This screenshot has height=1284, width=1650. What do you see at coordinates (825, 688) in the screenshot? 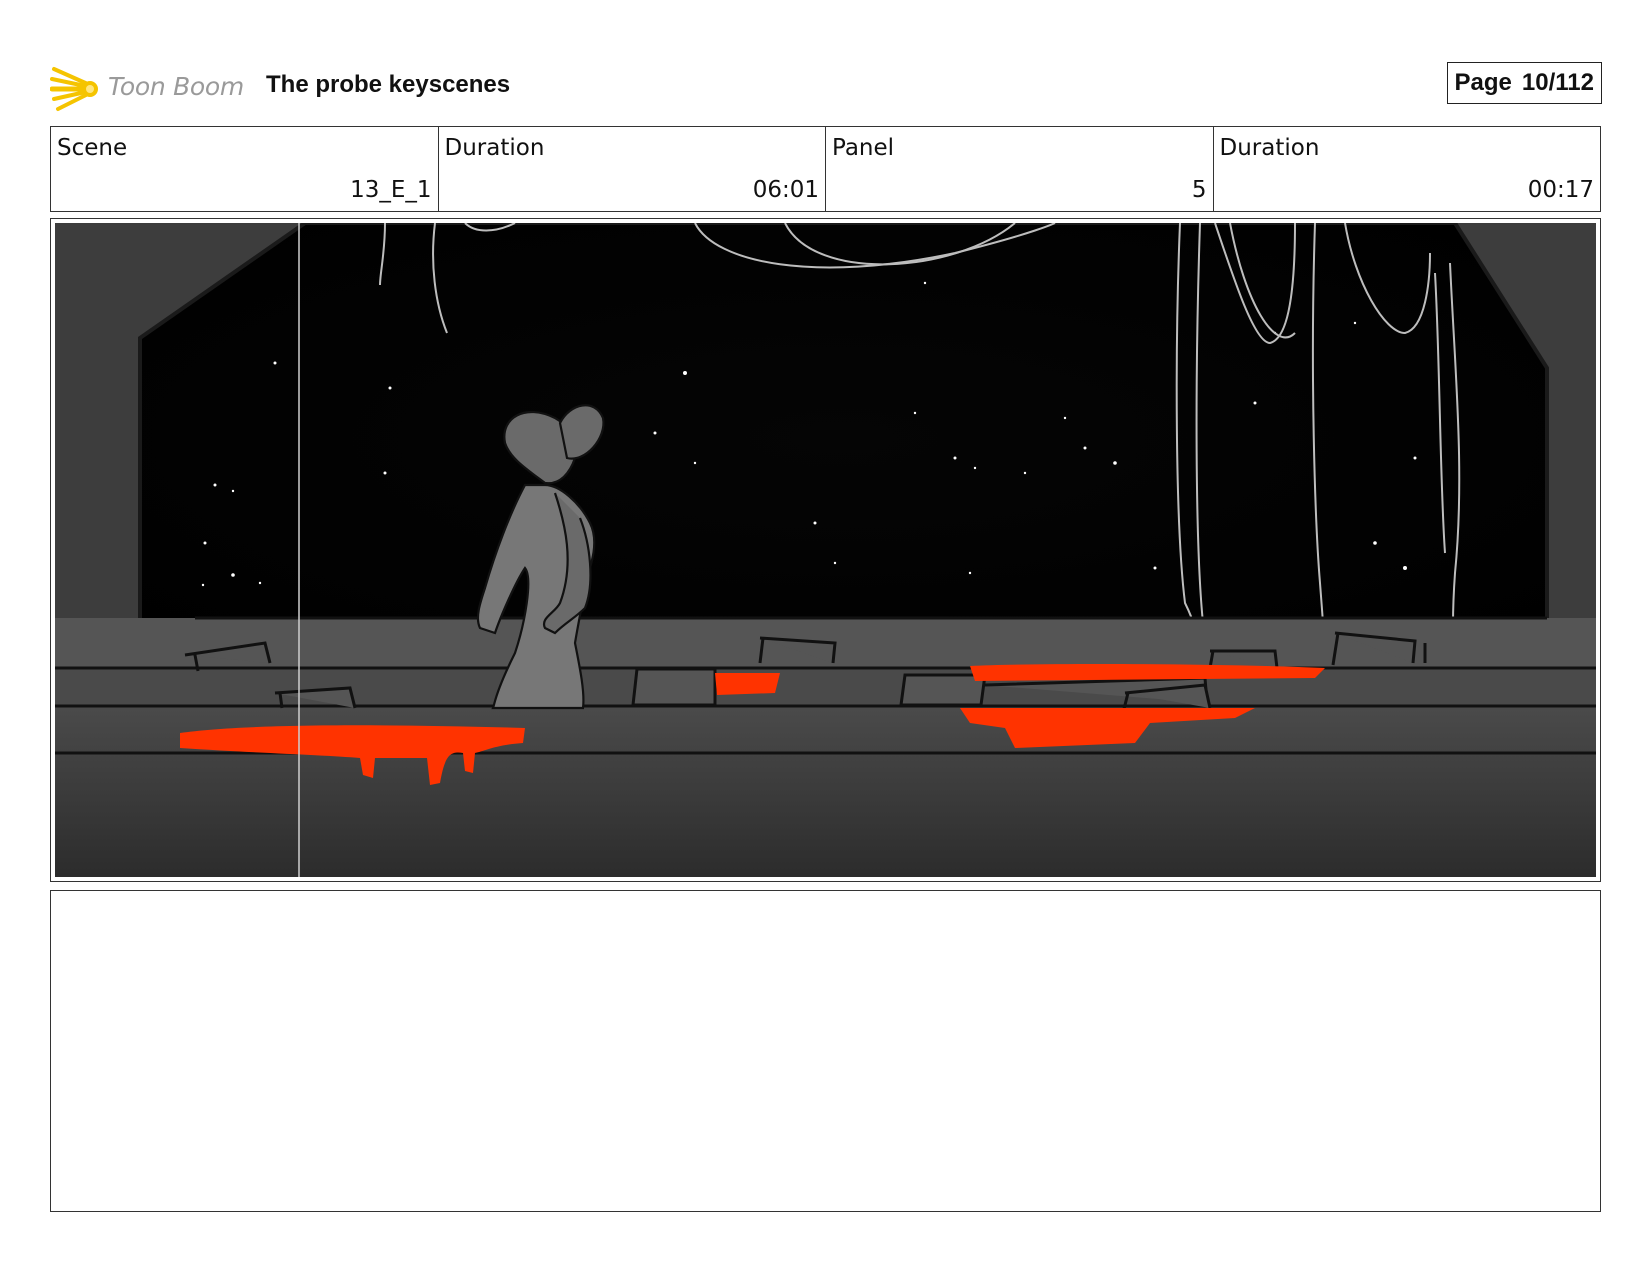
I see `floor-middle` at bounding box center [825, 688].